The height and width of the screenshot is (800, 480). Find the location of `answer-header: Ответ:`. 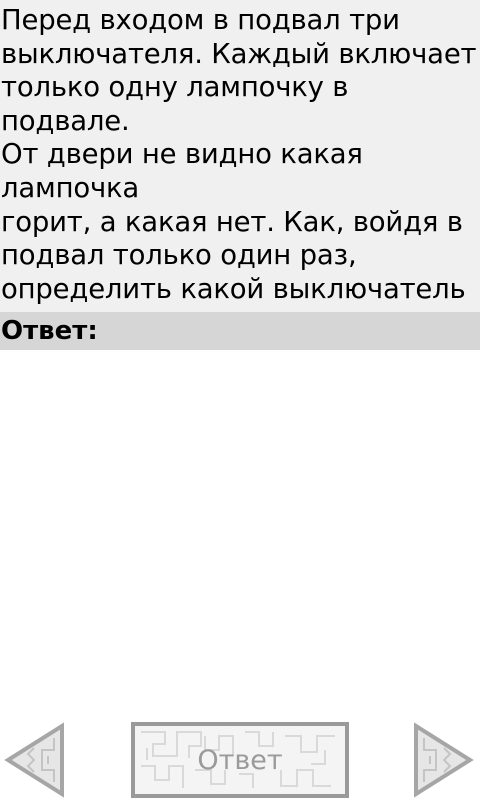

answer-header: Ответ: is located at coordinates (240, 331).